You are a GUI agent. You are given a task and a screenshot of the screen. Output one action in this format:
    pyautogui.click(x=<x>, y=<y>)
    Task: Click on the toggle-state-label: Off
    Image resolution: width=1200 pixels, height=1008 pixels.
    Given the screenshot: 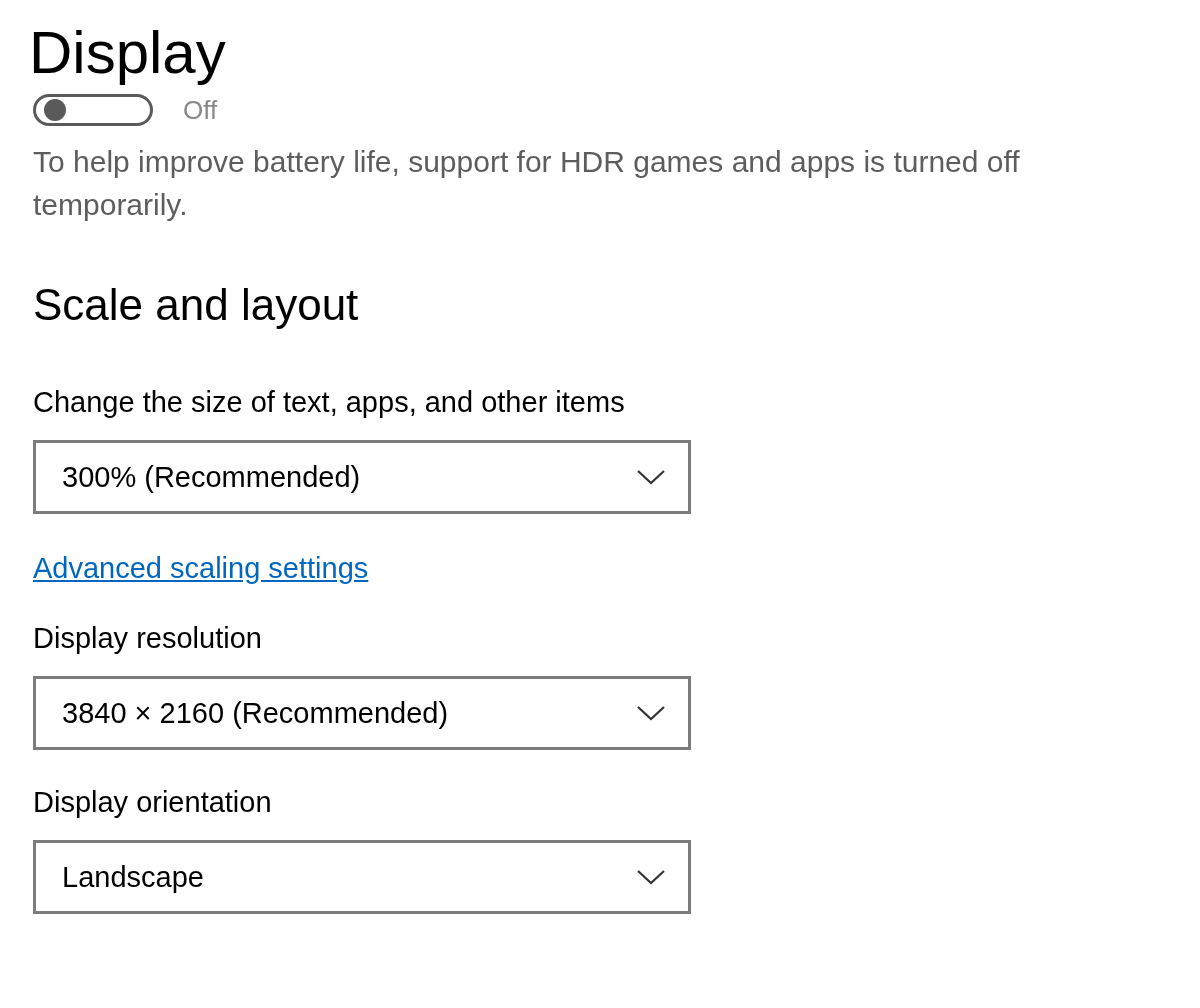 What is the action you would take?
    pyautogui.click(x=200, y=110)
    